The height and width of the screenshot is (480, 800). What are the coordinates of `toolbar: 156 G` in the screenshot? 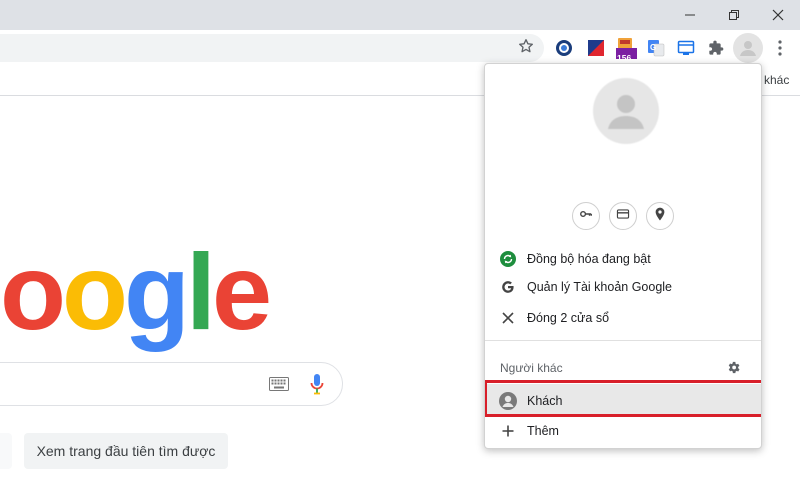 It's located at (400, 48).